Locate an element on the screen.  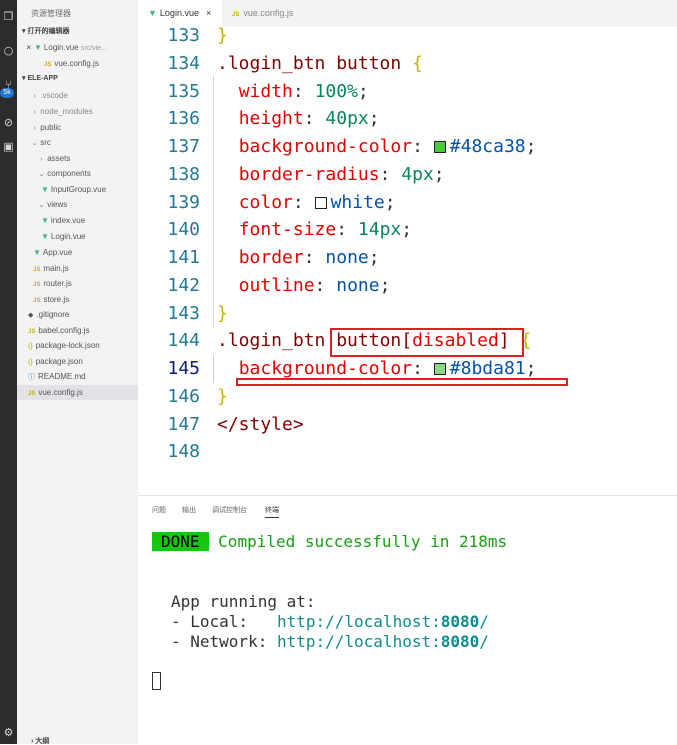
tree-item: › public is located at coordinates (77, 127).